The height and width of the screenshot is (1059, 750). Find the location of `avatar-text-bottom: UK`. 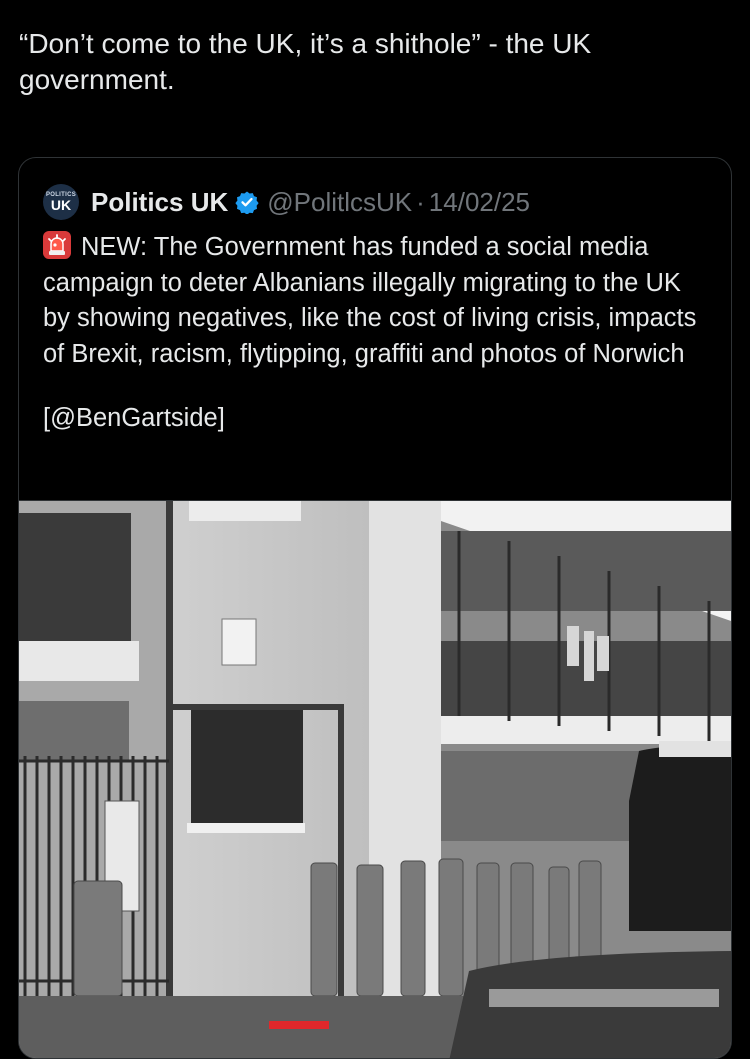

avatar-text-bottom: UK is located at coordinates (61, 205).